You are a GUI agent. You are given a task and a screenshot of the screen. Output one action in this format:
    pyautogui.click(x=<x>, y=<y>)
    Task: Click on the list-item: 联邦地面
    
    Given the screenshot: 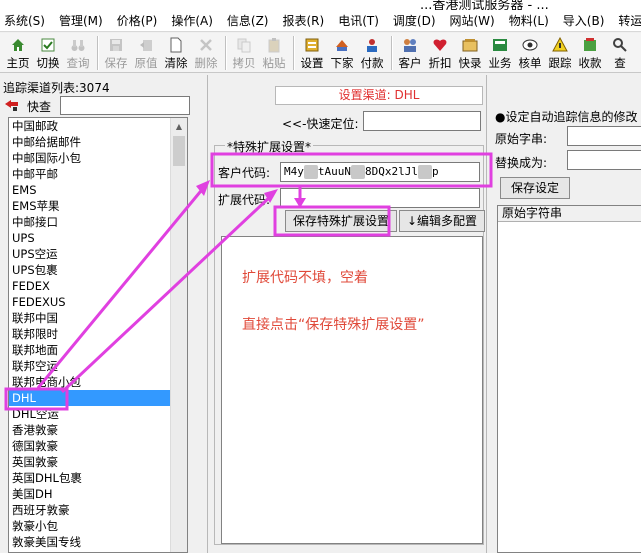 What is the action you would take?
    pyautogui.click(x=90, y=350)
    